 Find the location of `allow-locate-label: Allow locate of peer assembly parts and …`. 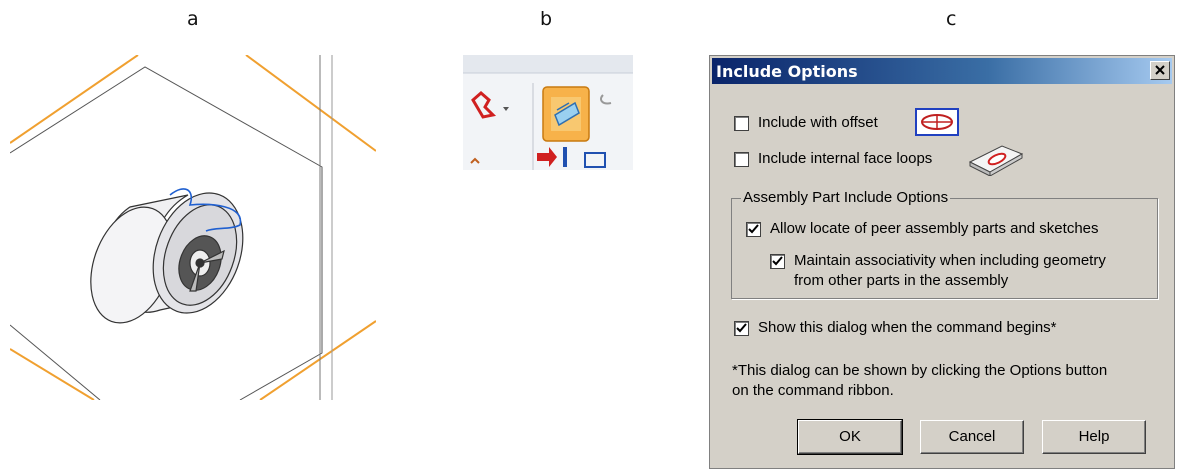

allow-locate-label: Allow locate of peer assembly parts and … is located at coordinates (934, 228).